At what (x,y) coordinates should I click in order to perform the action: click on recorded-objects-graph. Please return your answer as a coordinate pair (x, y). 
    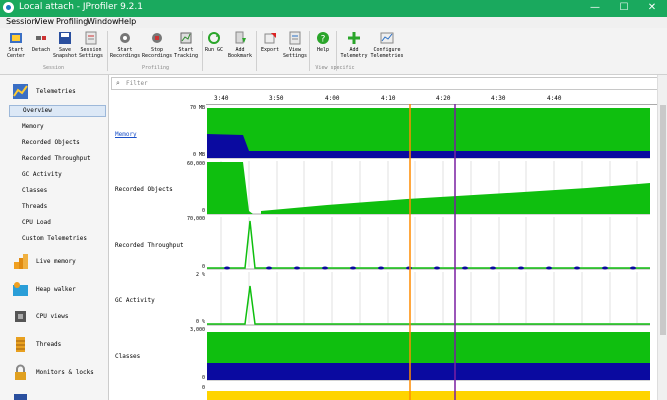
    Looking at the image, I should click on (428, 187).